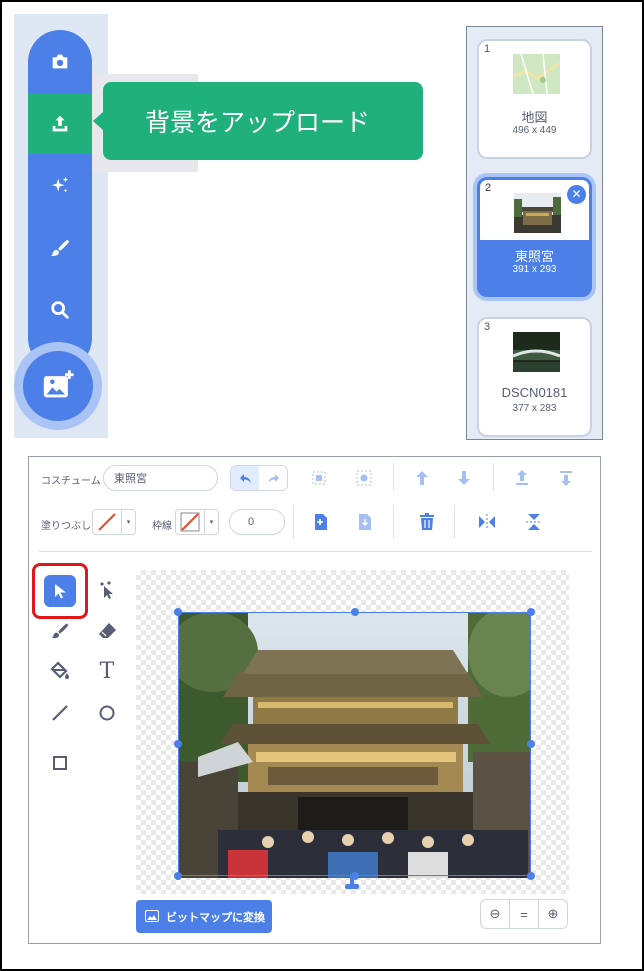  I want to click on trash-icon, so click(427, 521).